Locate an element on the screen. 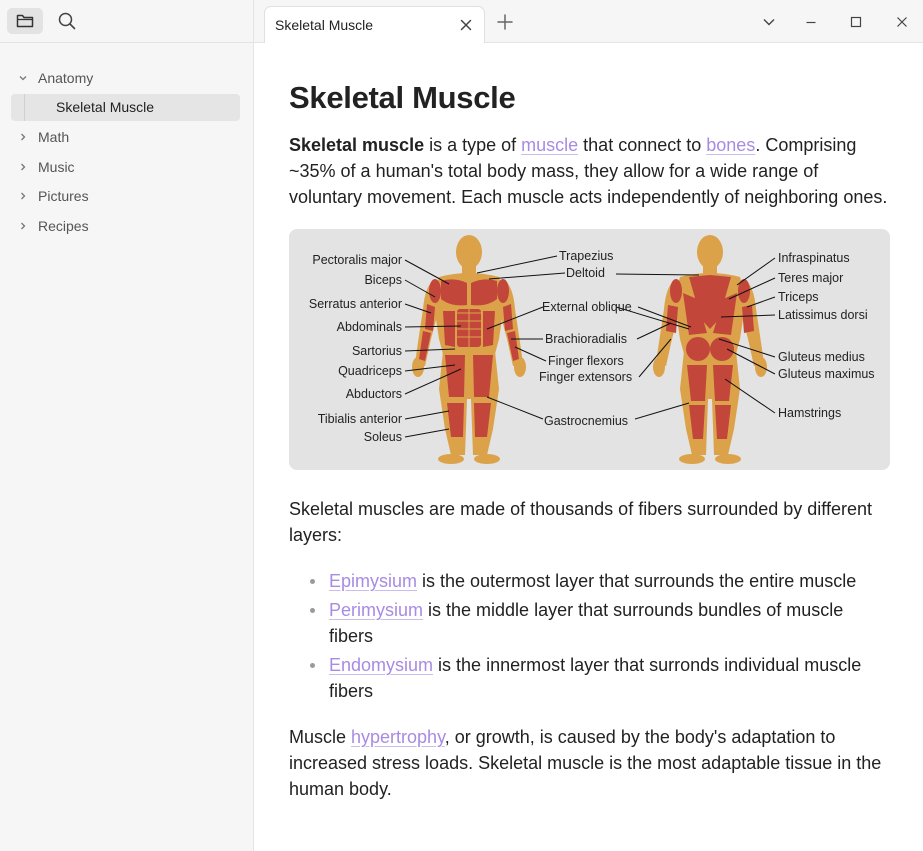  tab-label: Skeletal Muscle is located at coordinates (324, 25).